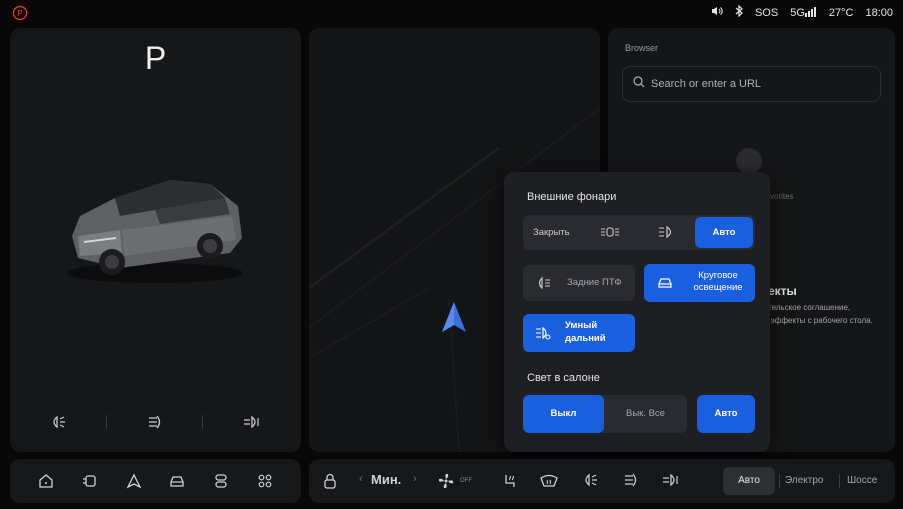  What do you see at coordinates (510, 483) in the screenshot?
I see `seat-heat-icon` at bounding box center [510, 483].